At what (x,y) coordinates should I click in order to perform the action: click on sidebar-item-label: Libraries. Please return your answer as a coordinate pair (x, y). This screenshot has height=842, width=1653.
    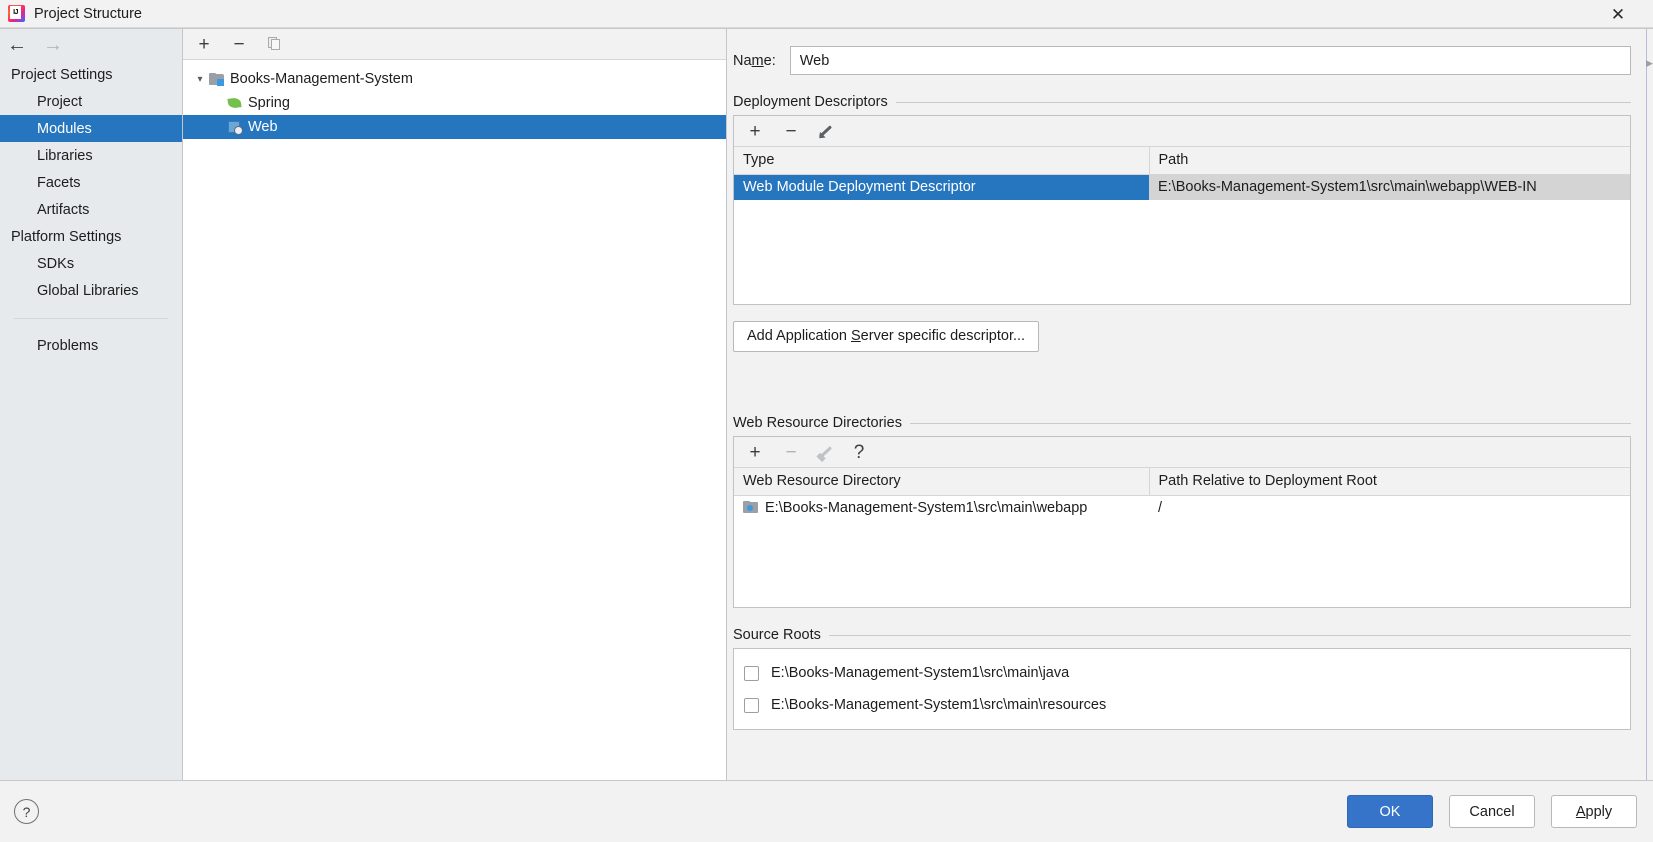
    Looking at the image, I should click on (65, 155).